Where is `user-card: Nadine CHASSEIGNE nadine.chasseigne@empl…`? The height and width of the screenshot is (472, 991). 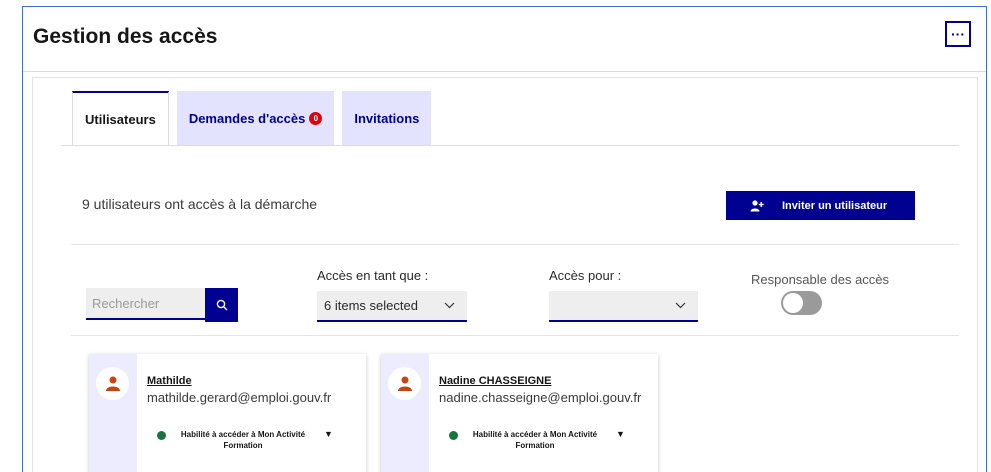
user-card: Nadine CHASSEIGNE nadine.chasseigne@empl… is located at coordinates (519, 413).